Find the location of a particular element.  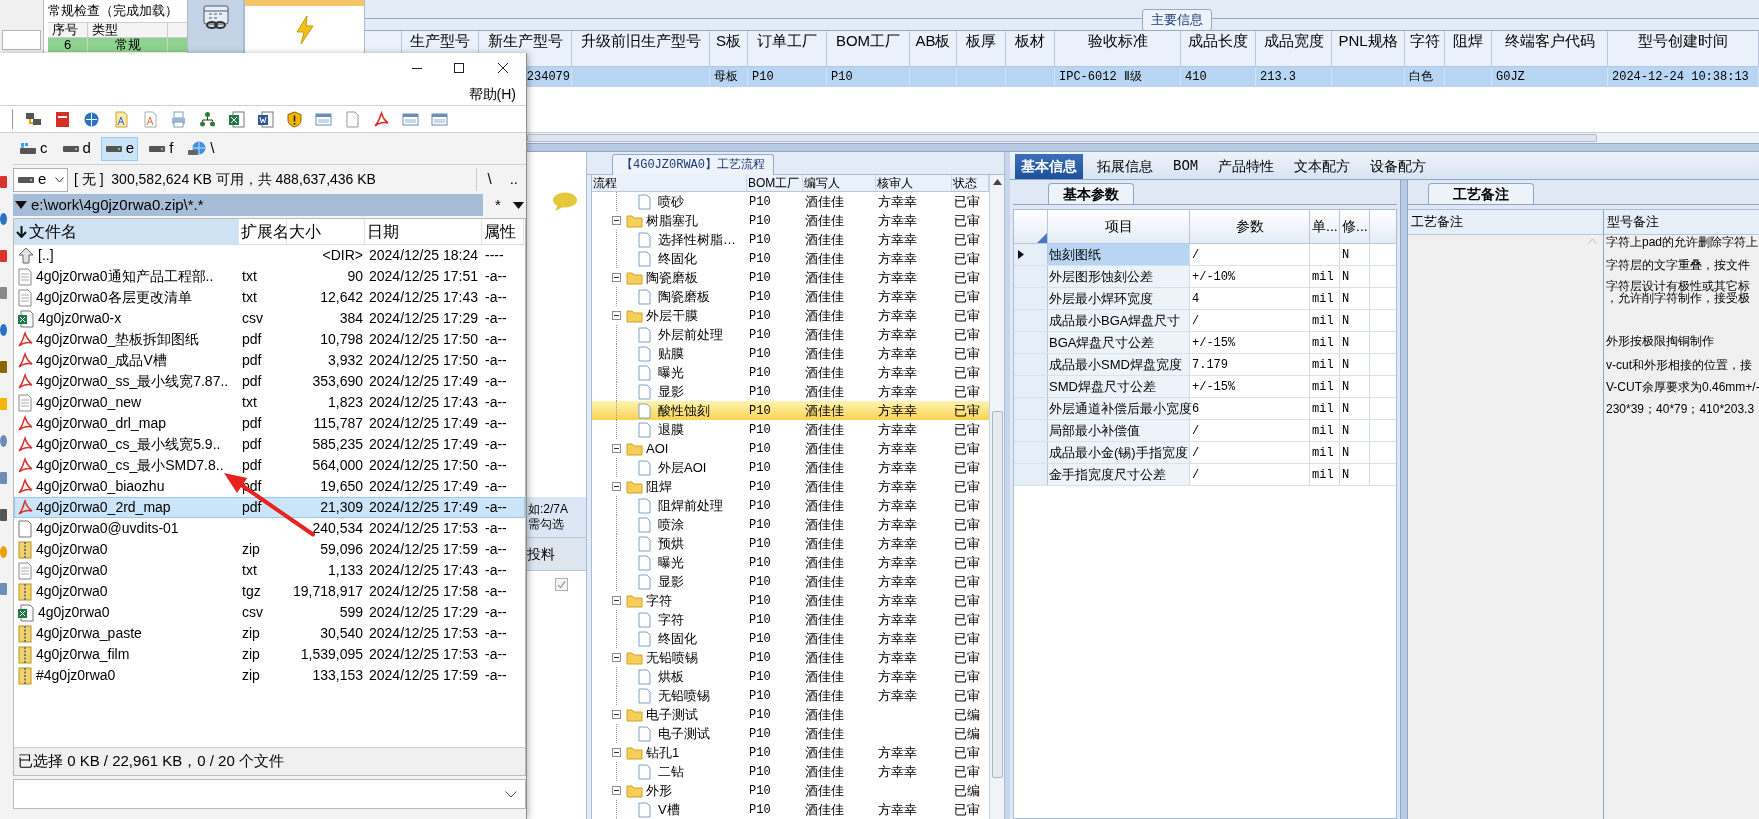

column-header: 序号 is located at coordinates (68, 30).